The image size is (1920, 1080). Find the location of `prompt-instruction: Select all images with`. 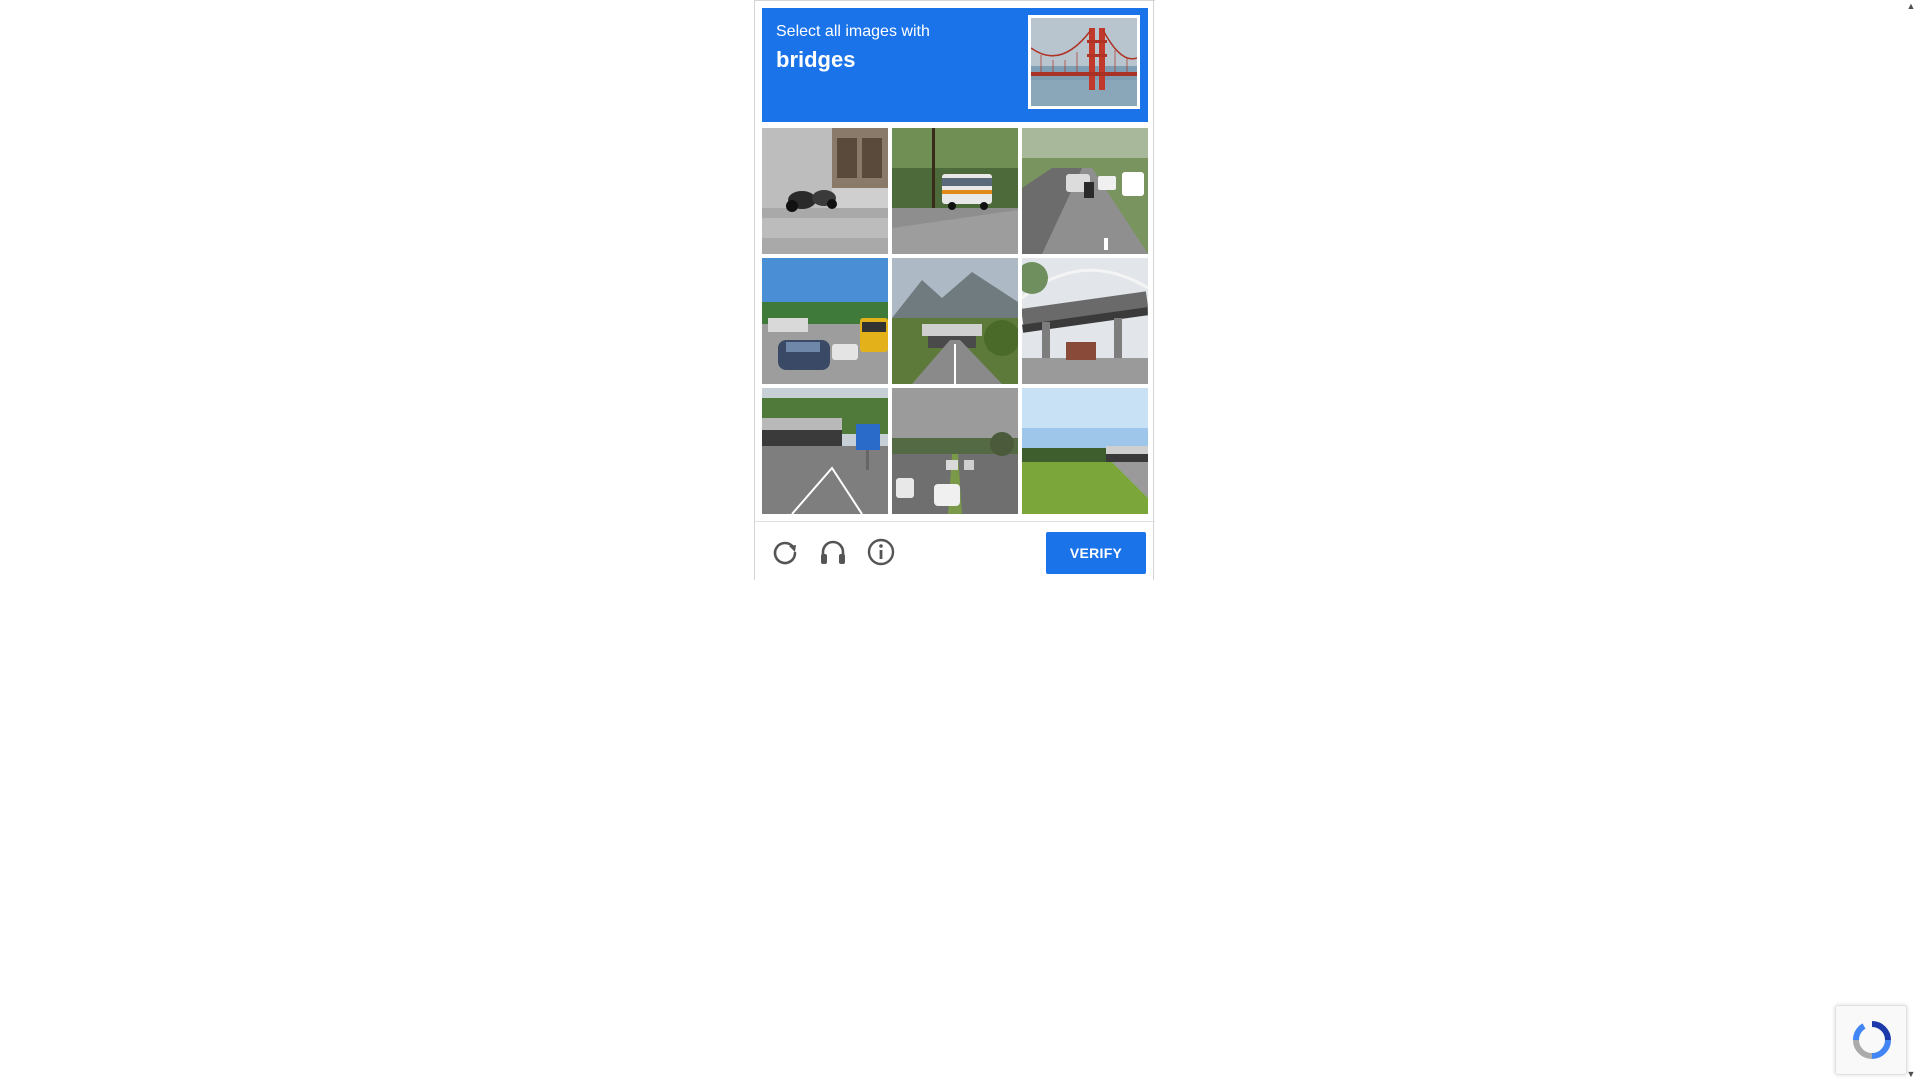

prompt-instruction: Select all images with is located at coordinates (853, 31).